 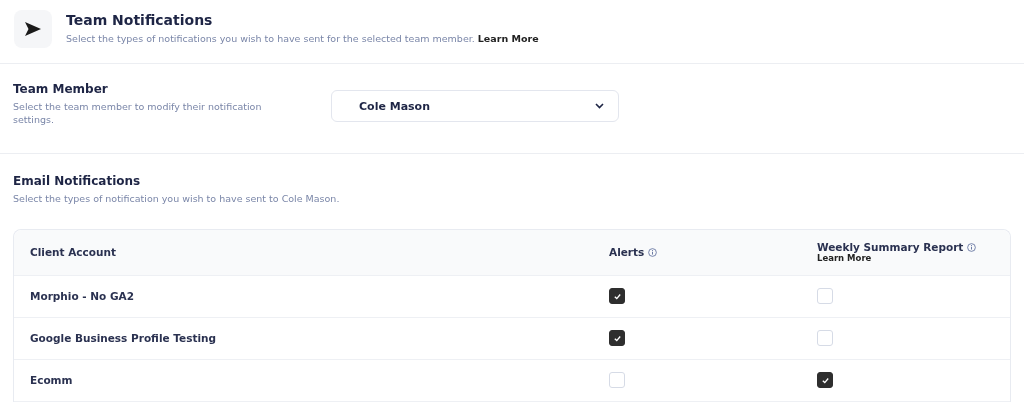 I want to click on page-description: Select the types of notifications you wish to have sent for the selected team member. Learn More, so click(x=302, y=39).